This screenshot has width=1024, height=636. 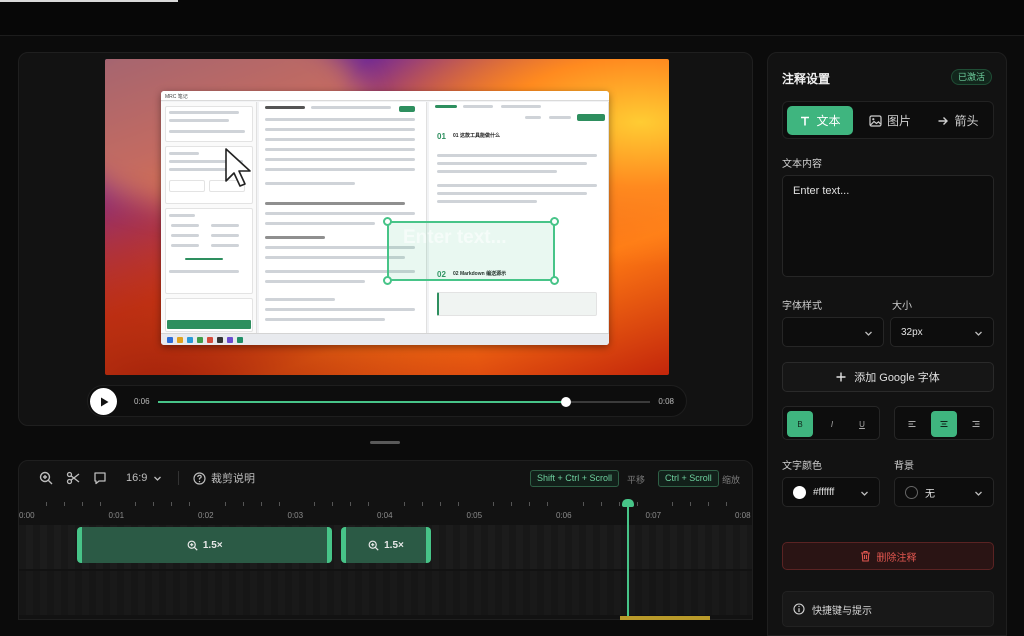 What do you see at coordinates (385, 593) in the screenshot?
I see `secondary-track` at bounding box center [385, 593].